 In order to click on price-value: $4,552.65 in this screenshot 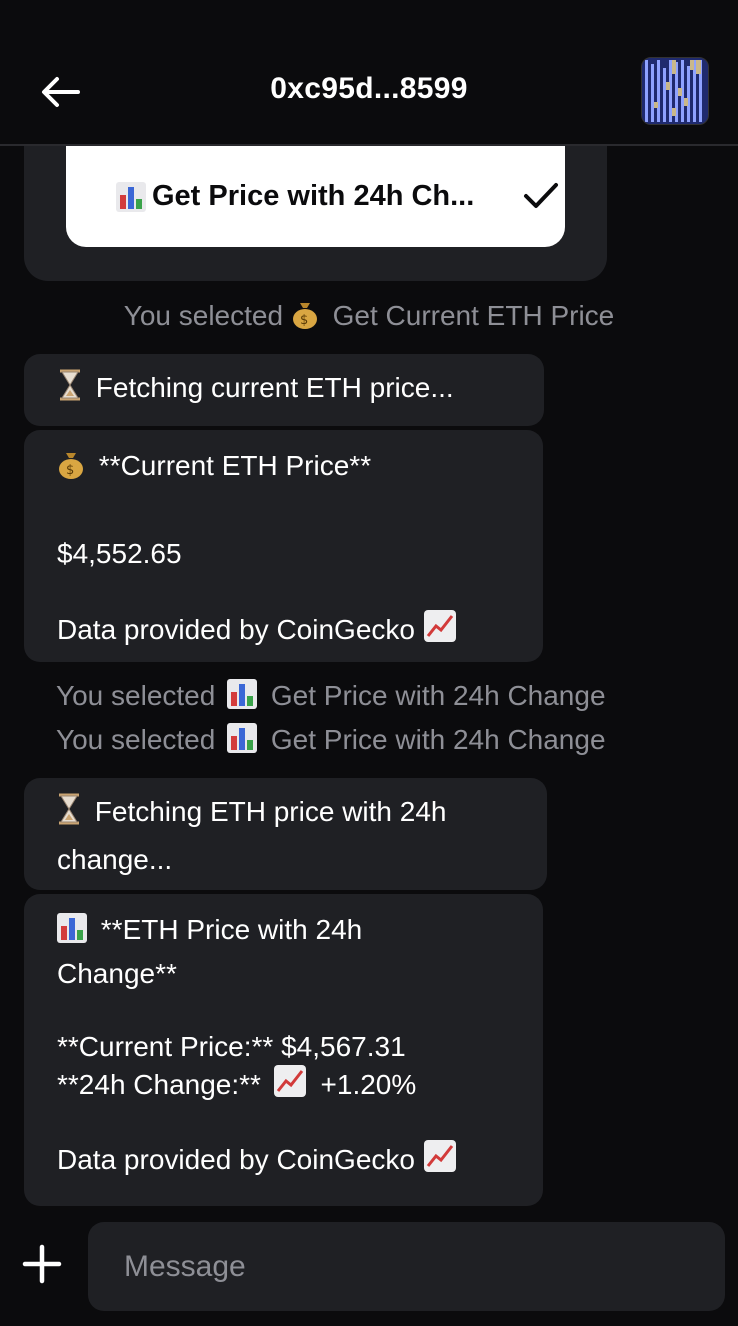, I will do `click(119, 553)`.